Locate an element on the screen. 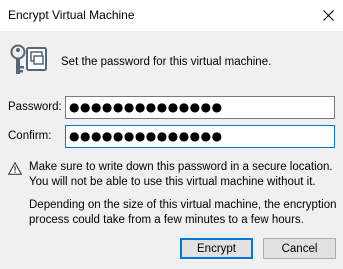 The width and height of the screenshot is (343, 269). cancel-button: Cancel is located at coordinates (299, 248).